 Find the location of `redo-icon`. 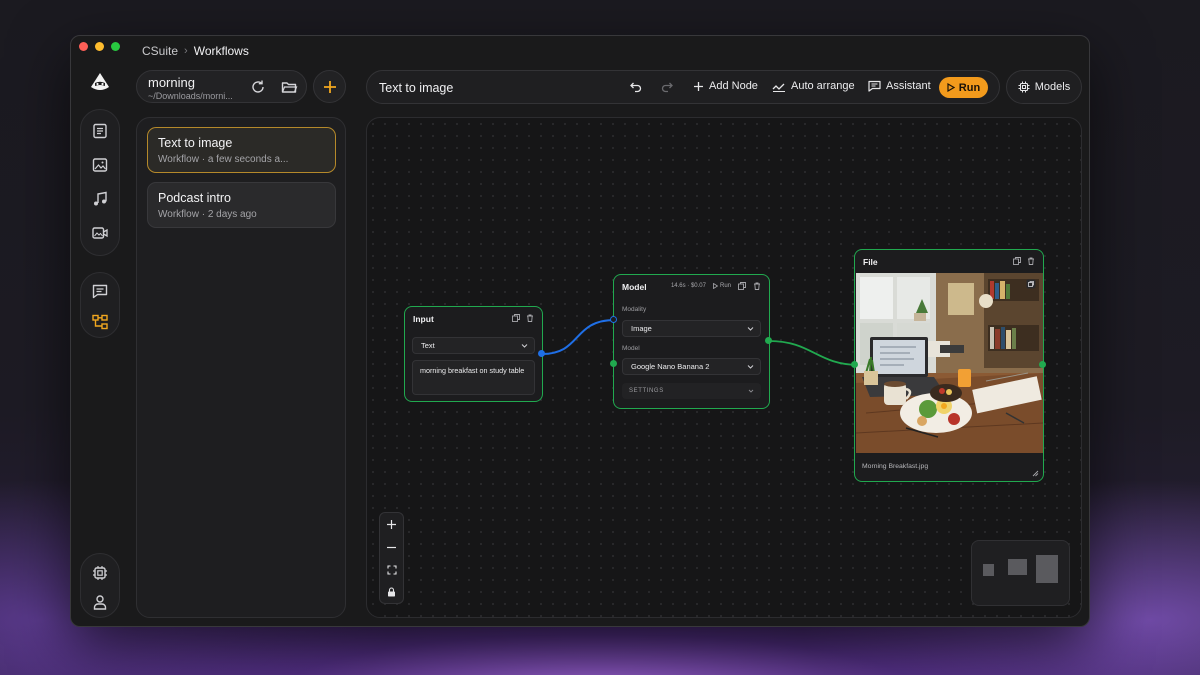

redo-icon is located at coordinates (667, 87).